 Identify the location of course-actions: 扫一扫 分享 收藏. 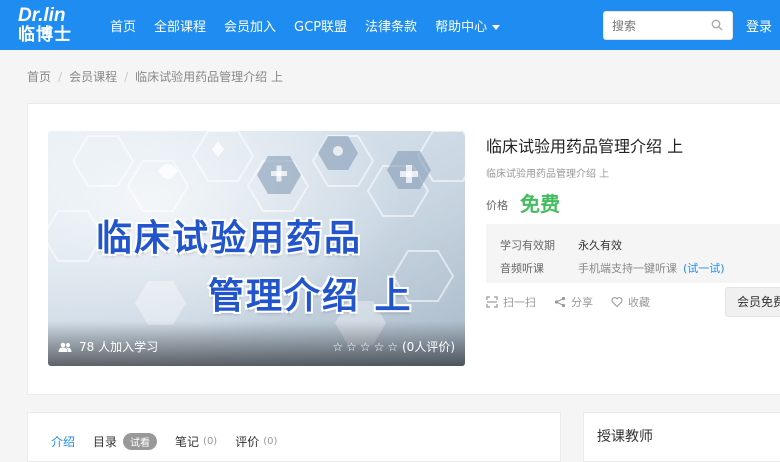
(577, 302).